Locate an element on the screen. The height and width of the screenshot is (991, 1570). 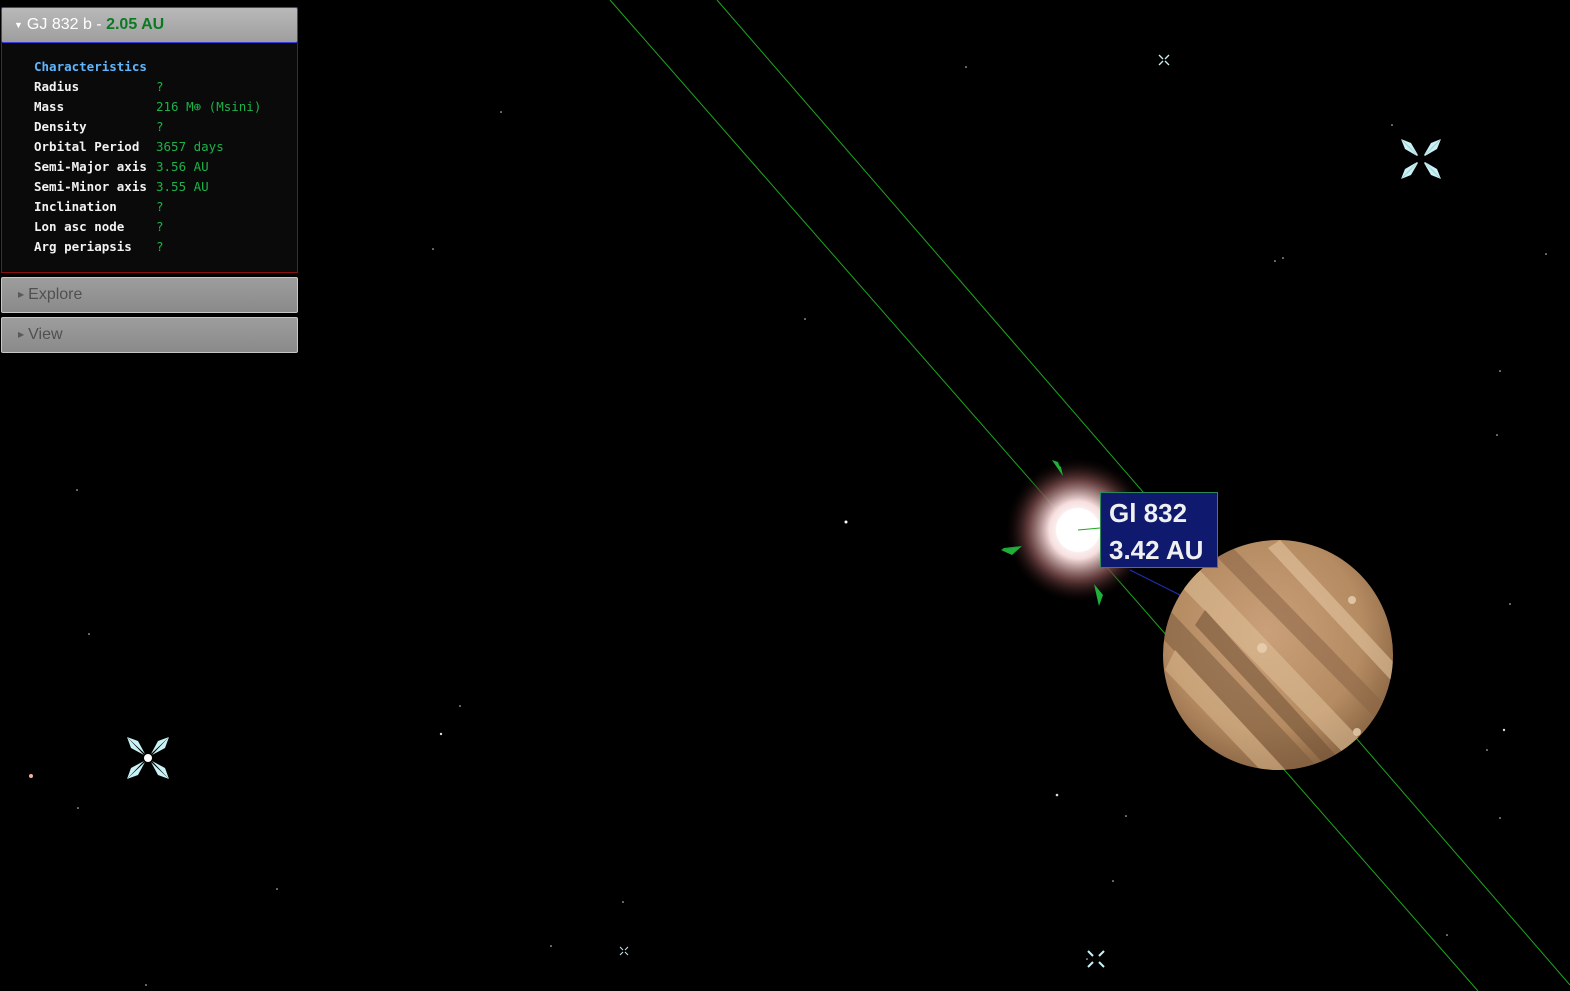
explore-section-header: ▶ Explore is located at coordinates (149, 295).